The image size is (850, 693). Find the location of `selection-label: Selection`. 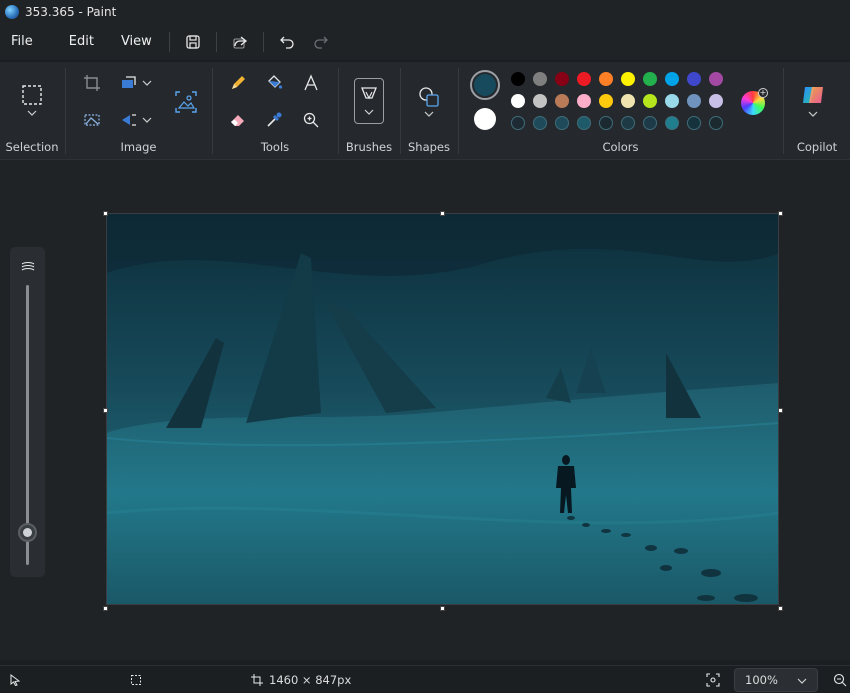

selection-label: Selection is located at coordinates (32, 147).